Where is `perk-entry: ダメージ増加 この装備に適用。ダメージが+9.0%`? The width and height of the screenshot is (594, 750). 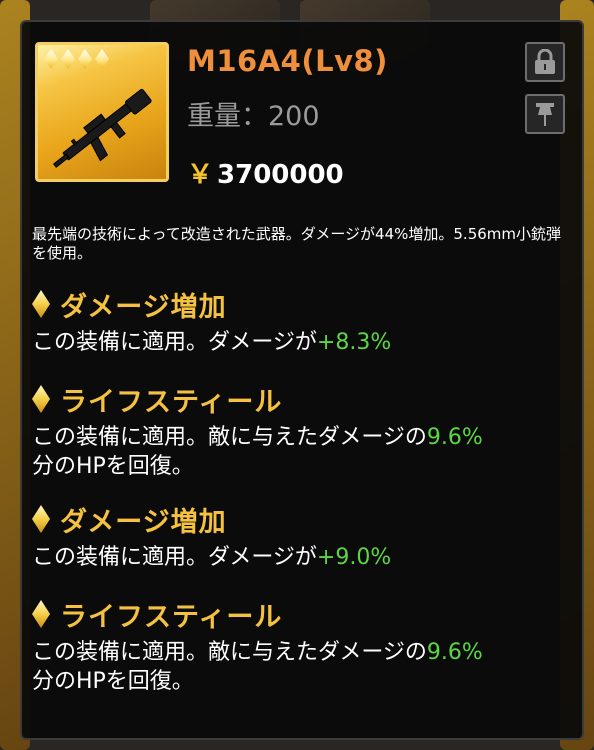
perk-entry: ダメージ増加 この装備に適用。ダメージが+9.0% is located at coordinates (304, 535).